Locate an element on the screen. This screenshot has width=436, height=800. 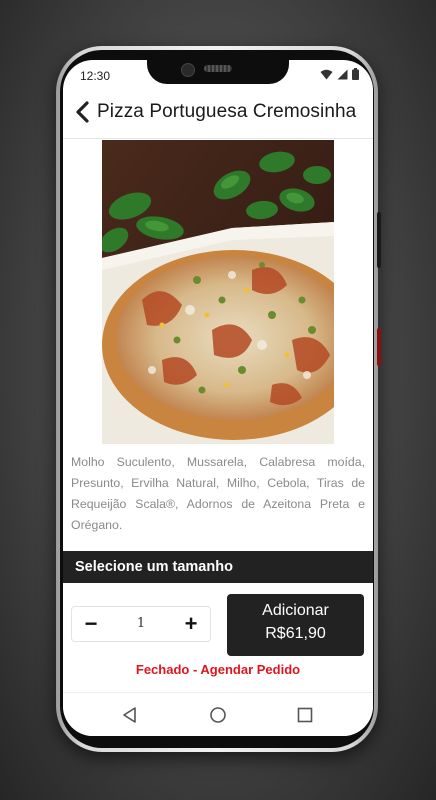
wifi-icon is located at coordinates (326, 74).